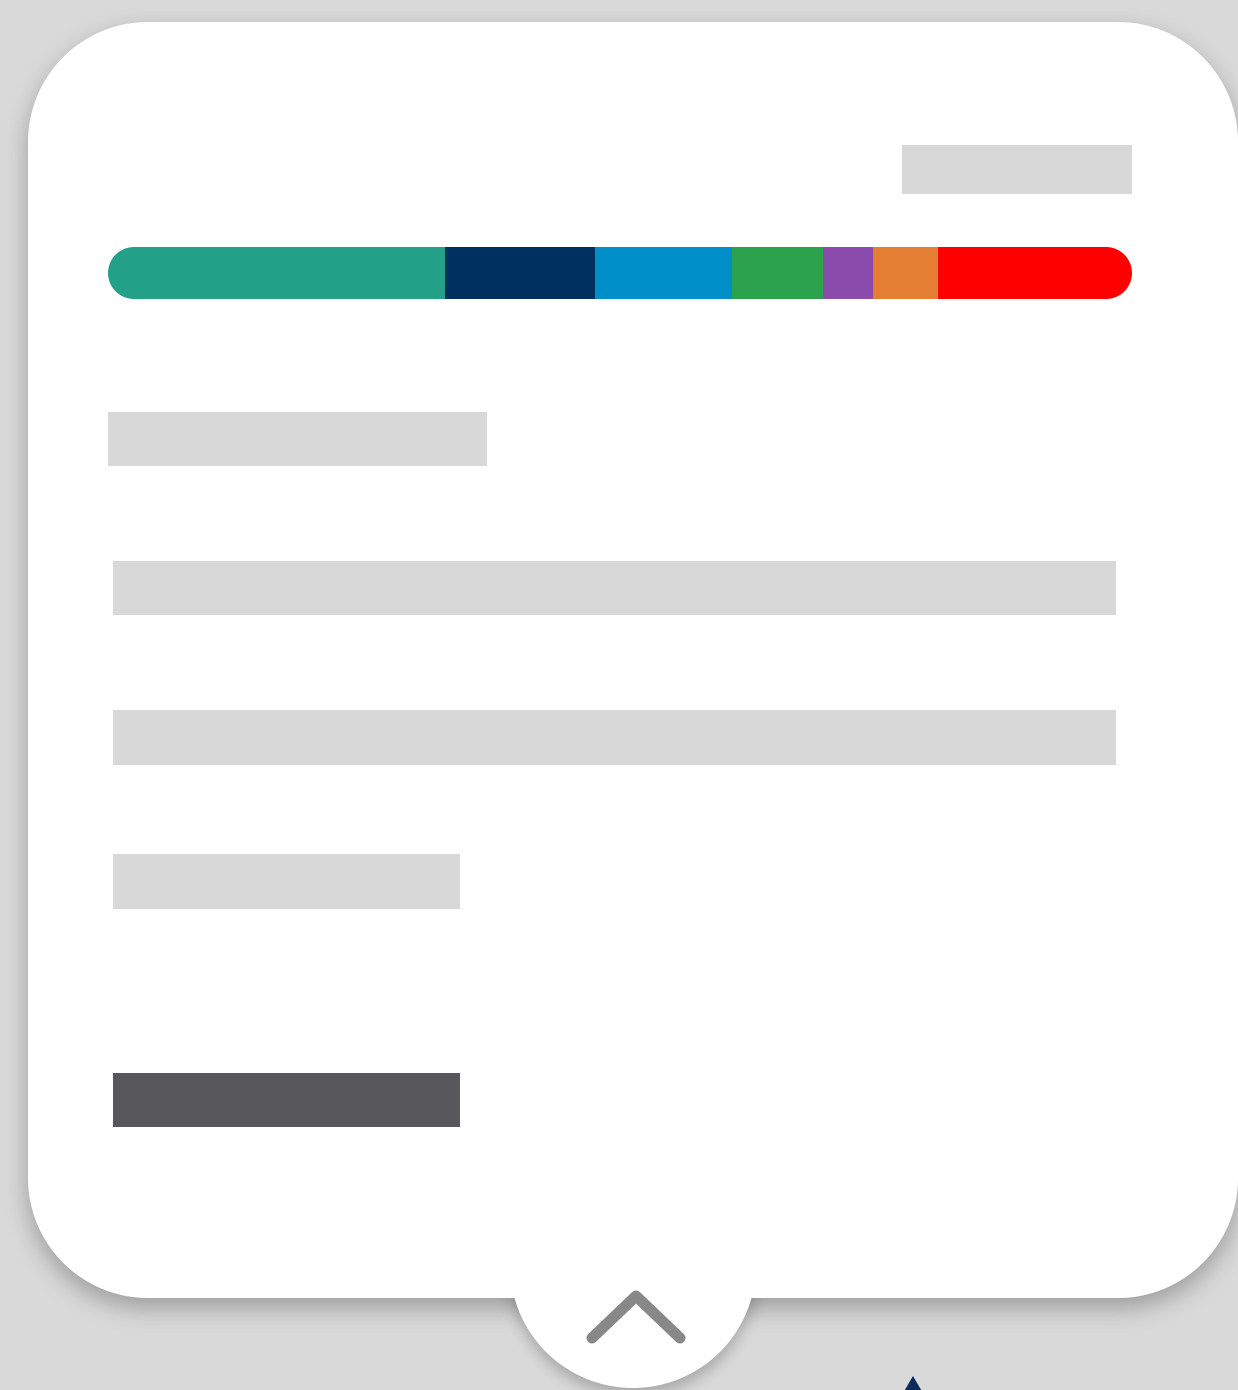  Describe the element at coordinates (286, 1100) in the screenshot. I see `action-button` at that location.